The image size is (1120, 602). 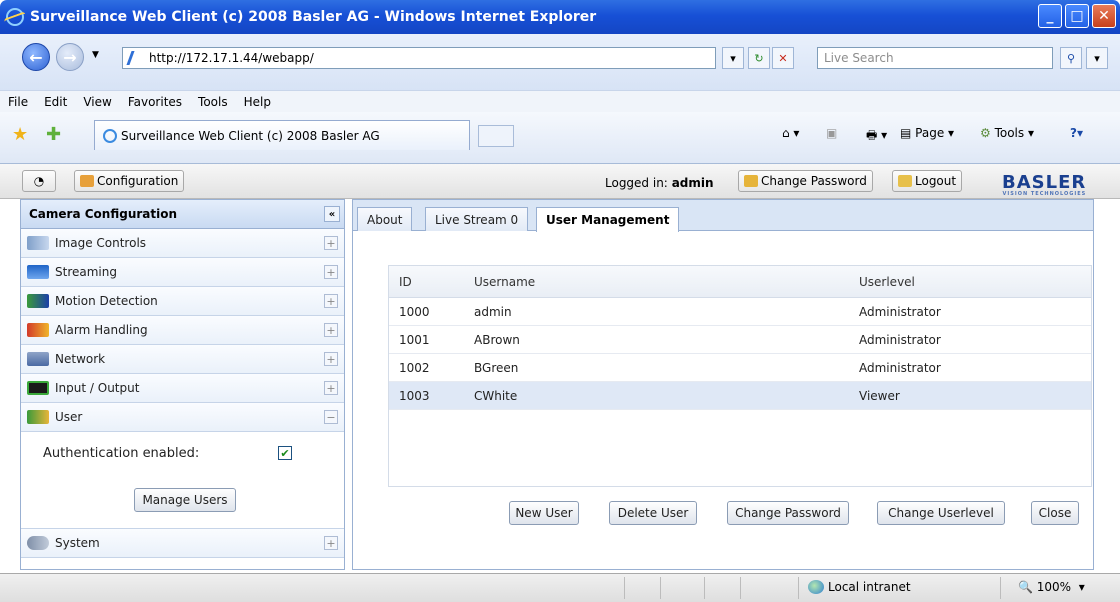 I want to click on logout-label: Logout, so click(x=936, y=181).